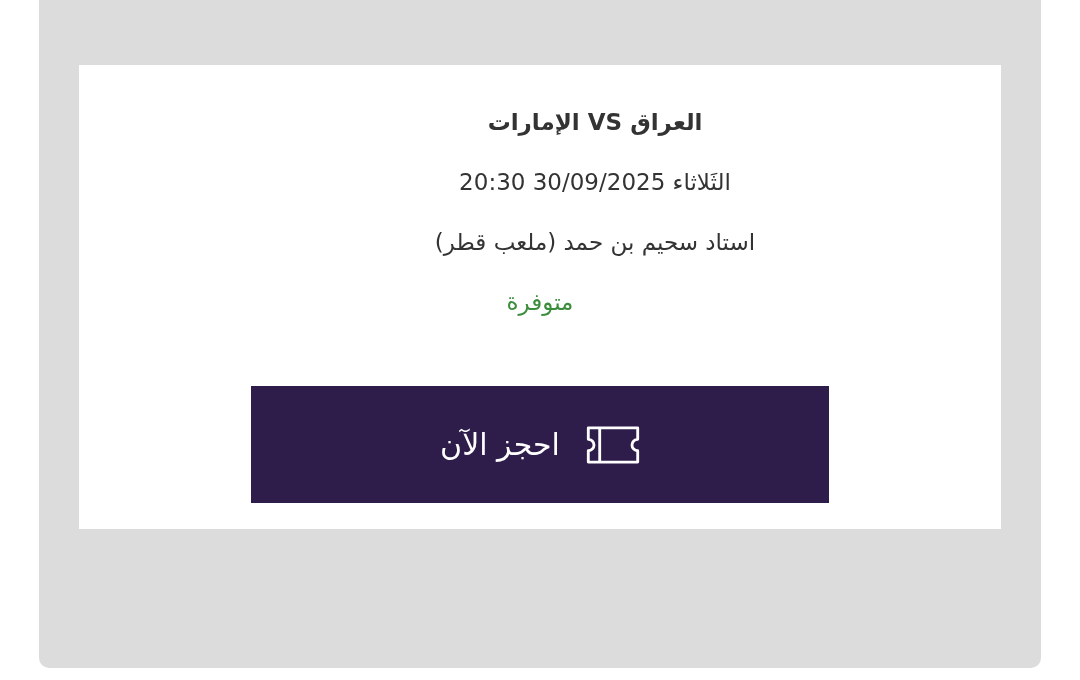 The height and width of the screenshot is (680, 1080). What do you see at coordinates (540, 444) in the screenshot?
I see `book-now-button: احجز الآن` at bounding box center [540, 444].